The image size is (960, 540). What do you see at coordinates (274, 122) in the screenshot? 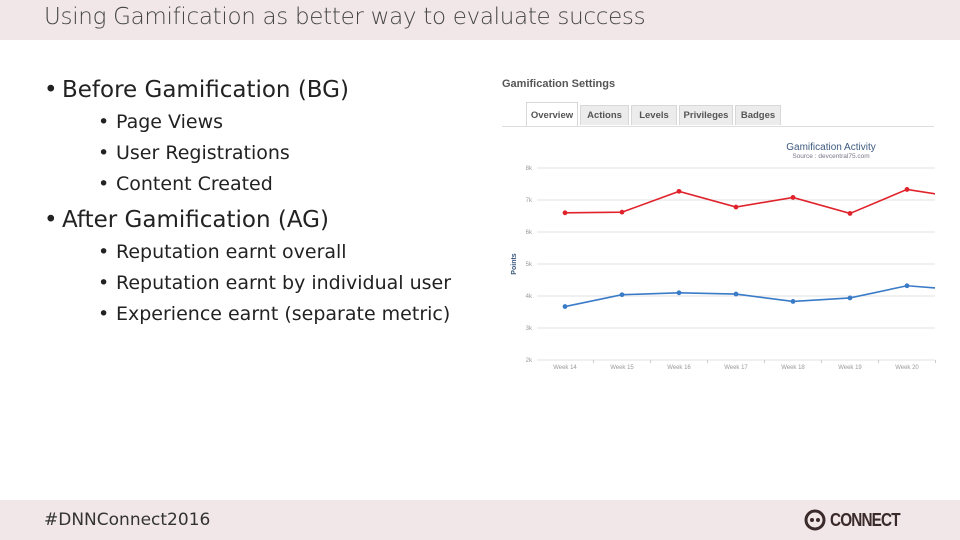
I see `sub-bullet-item: • Page Views` at bounding box center [274, 122].